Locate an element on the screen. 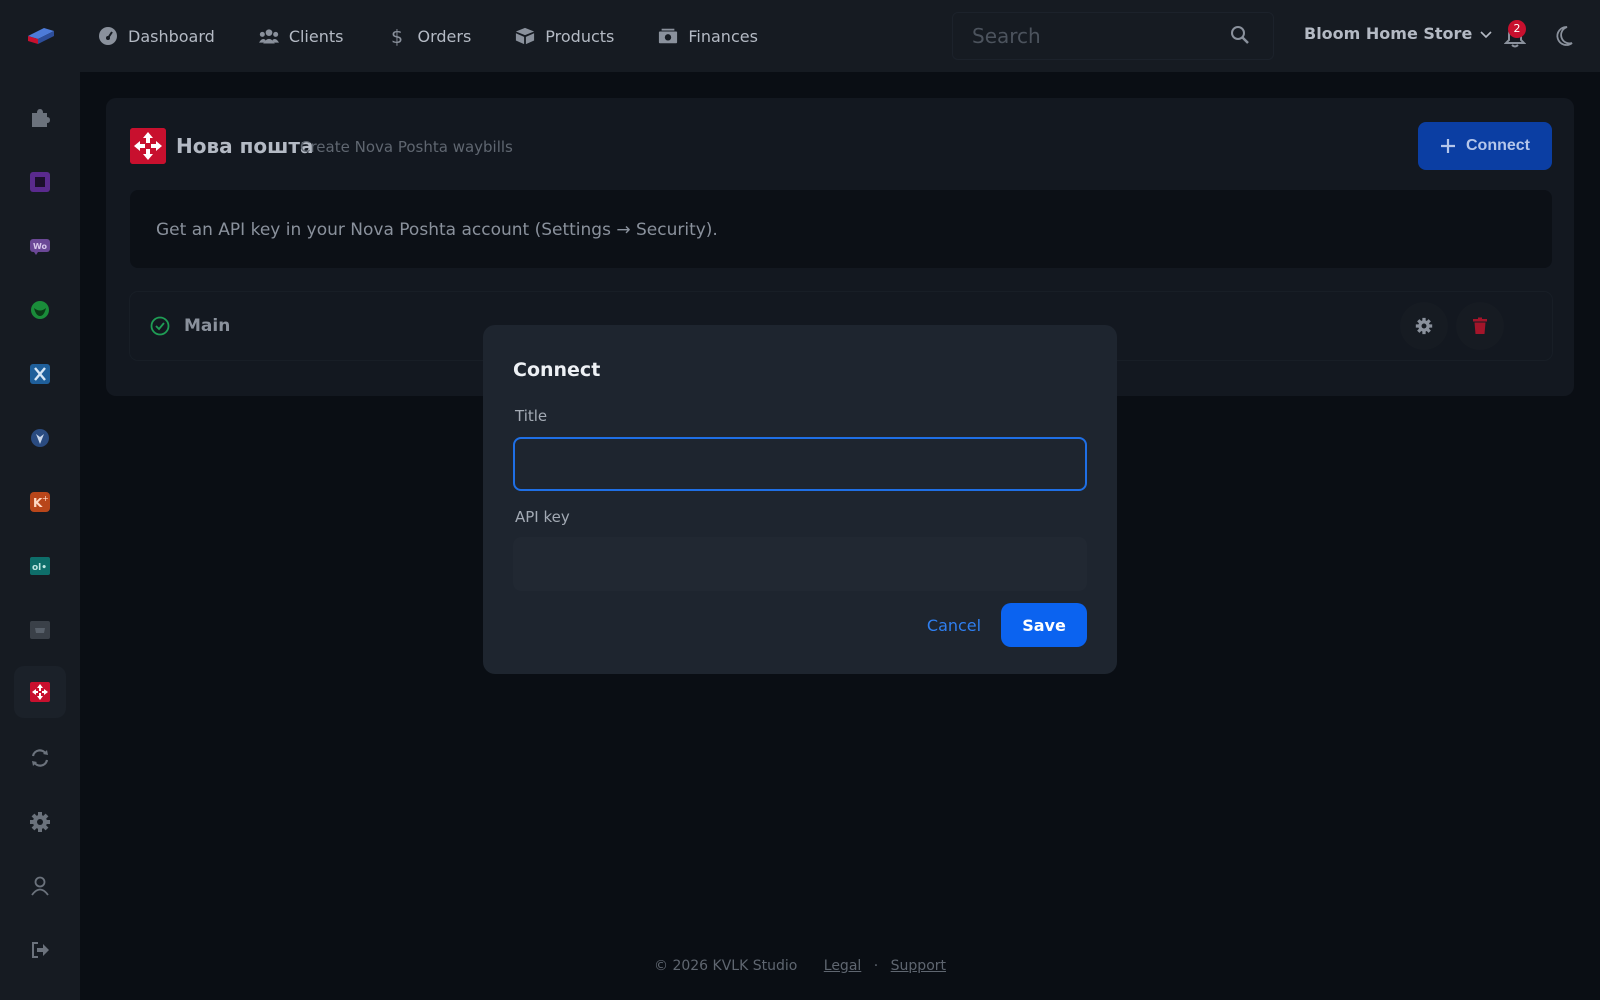  sidebar-item-olx: ol• is located at coordinates (40, 566).